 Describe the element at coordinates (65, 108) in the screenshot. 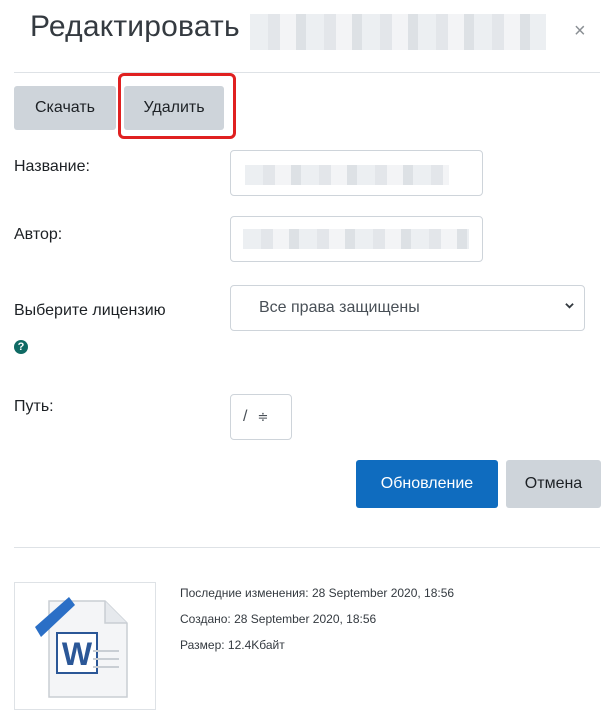

I see `download-button: Скачать` at that location.